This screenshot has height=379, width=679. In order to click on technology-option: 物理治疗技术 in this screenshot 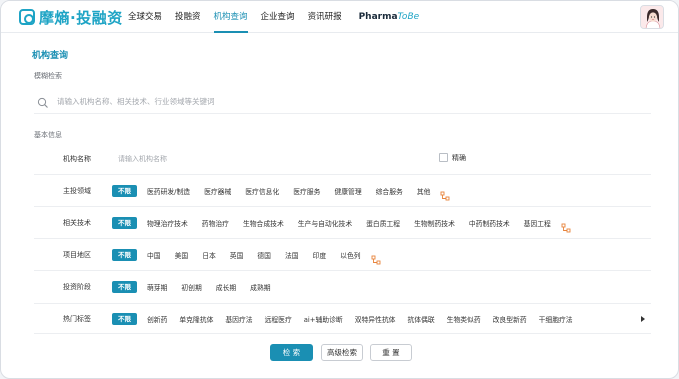, I will do `click(167, 223)`.